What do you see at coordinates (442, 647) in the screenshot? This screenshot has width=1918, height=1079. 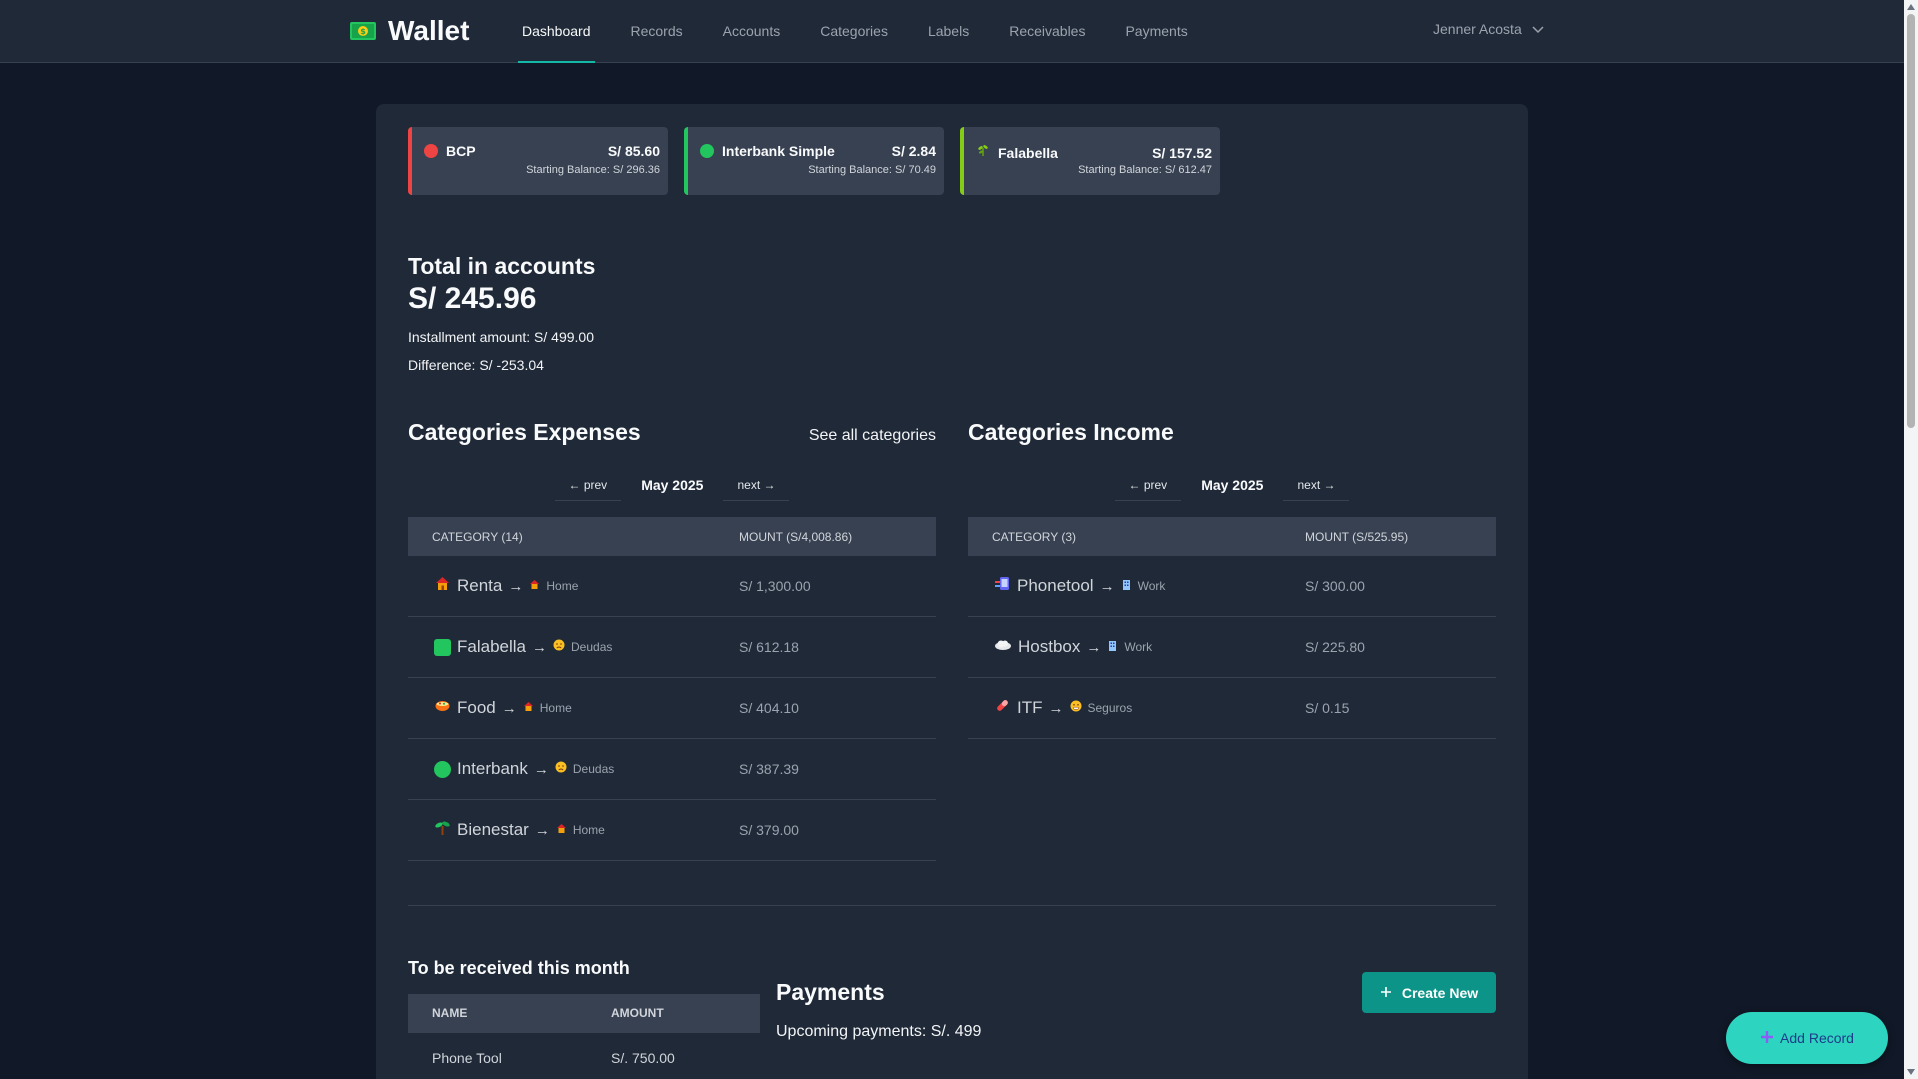 I see `green-square-icon` at bounding box center [442, 647].